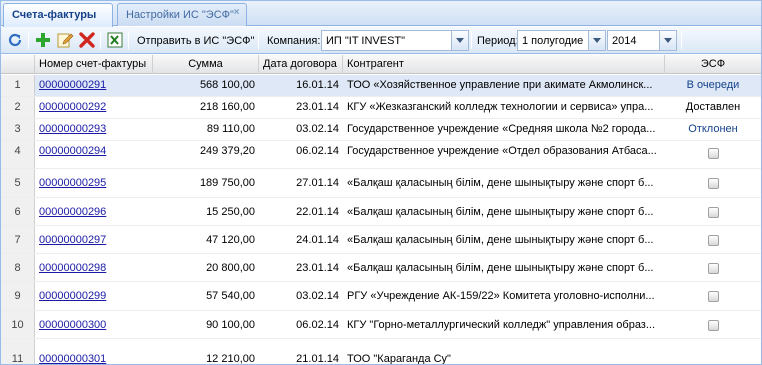 This screenshot has width=762, height=365. Describe the element at coordinates (72, 107) in the screenshot. I see `invoice-link: 00000000292` at that location.